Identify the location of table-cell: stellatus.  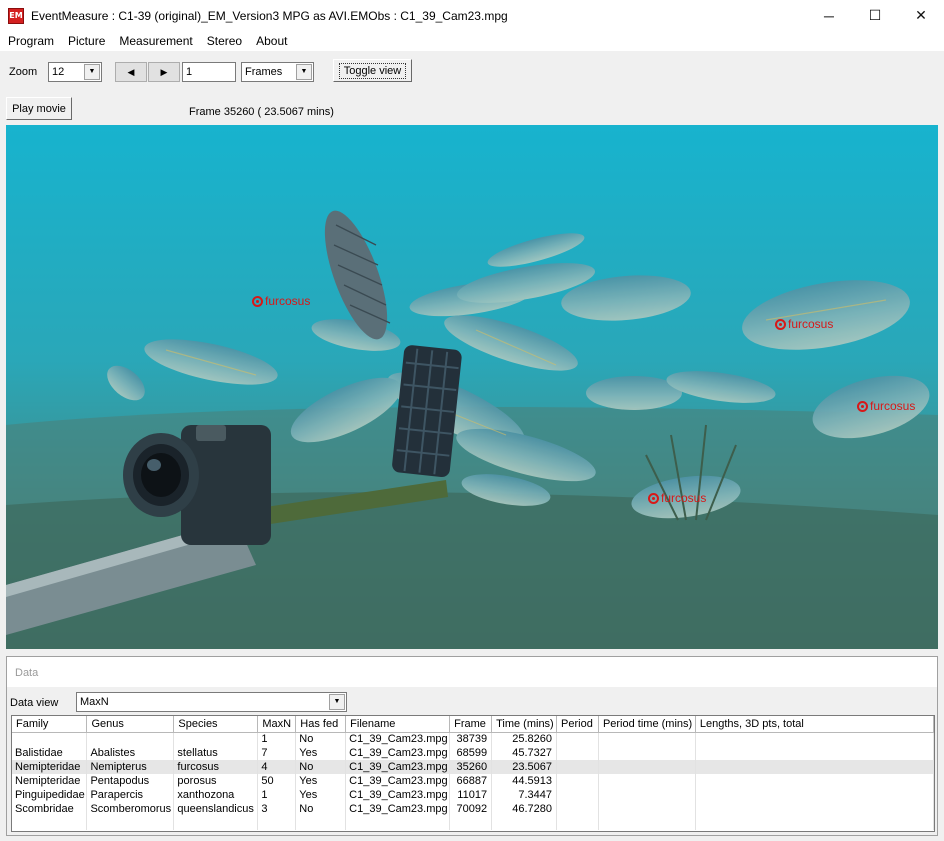
(216, 753).